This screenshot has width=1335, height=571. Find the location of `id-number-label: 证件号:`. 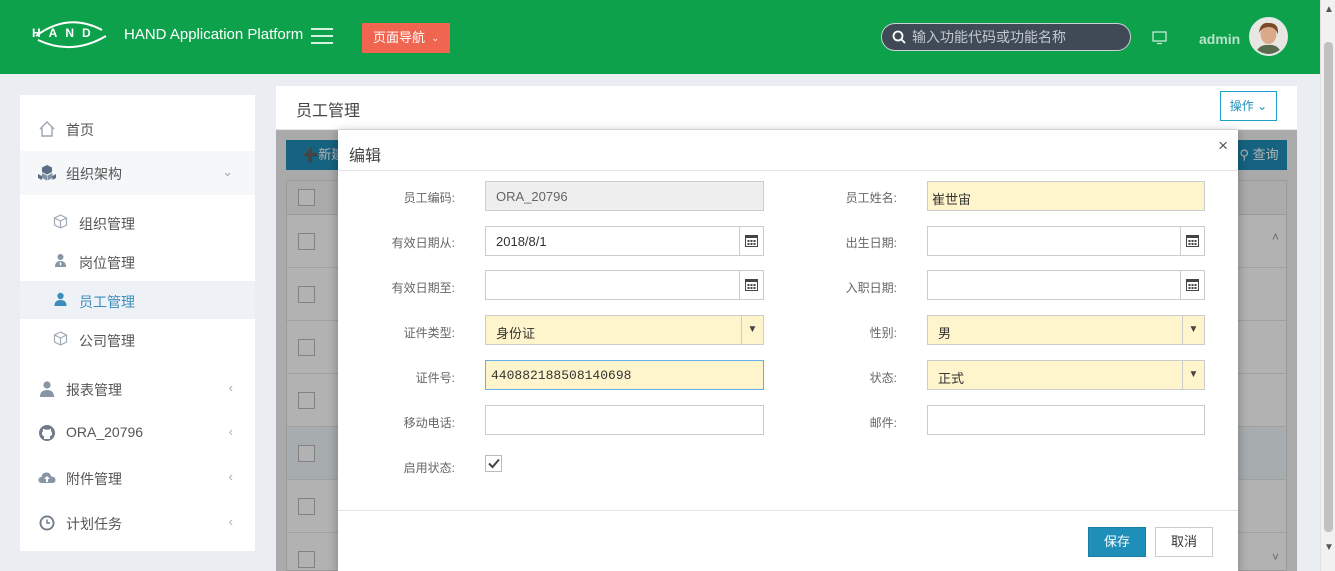

id-number-label: 证件号: is located at coordinates (435, 378).